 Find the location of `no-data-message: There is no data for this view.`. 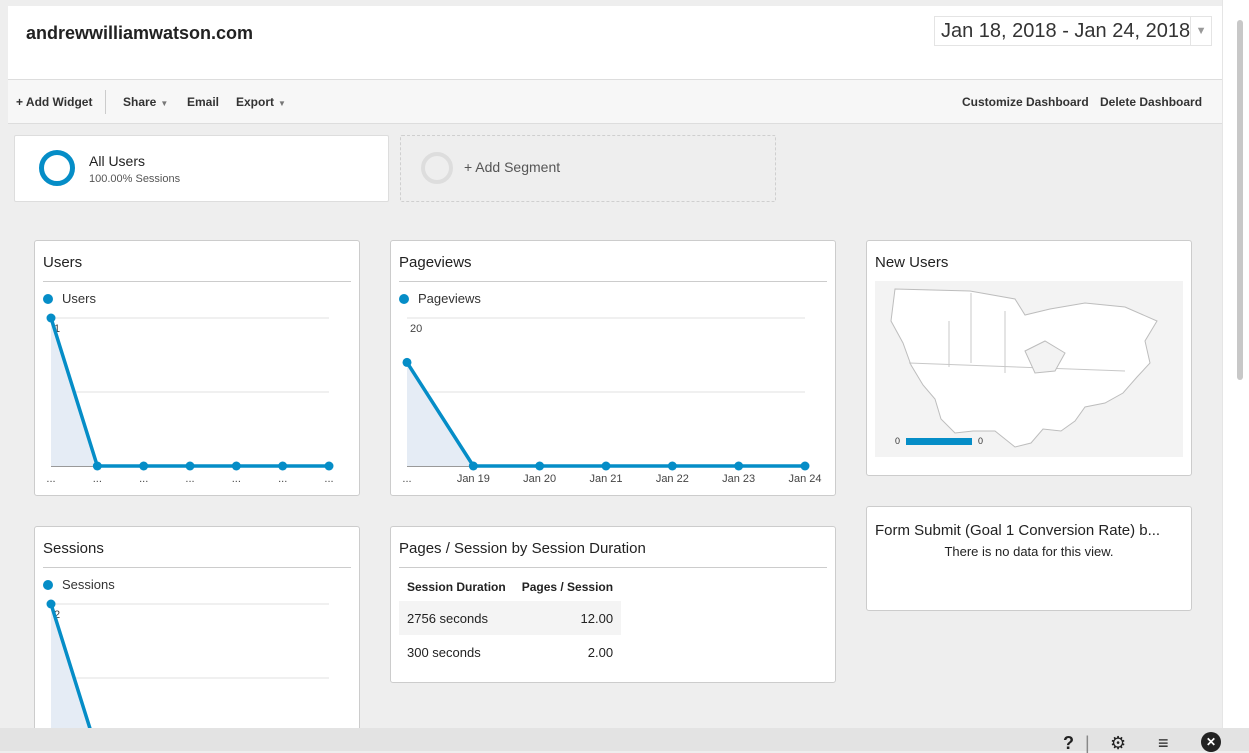

no-data-message: There is no data for this view. is located at coordinates (1029, 551).